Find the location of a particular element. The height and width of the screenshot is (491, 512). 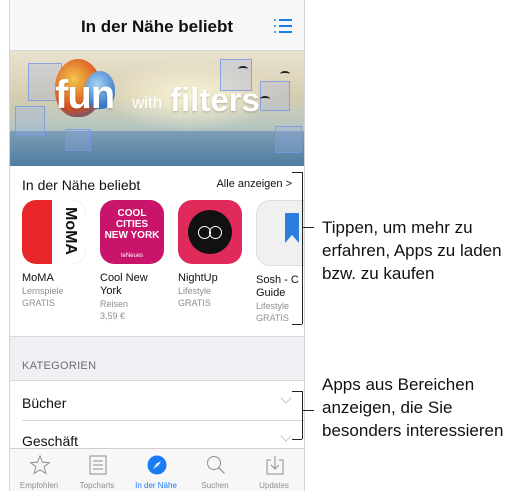

tab-topcharts: Topcharts is located at coordinates (97, 470).